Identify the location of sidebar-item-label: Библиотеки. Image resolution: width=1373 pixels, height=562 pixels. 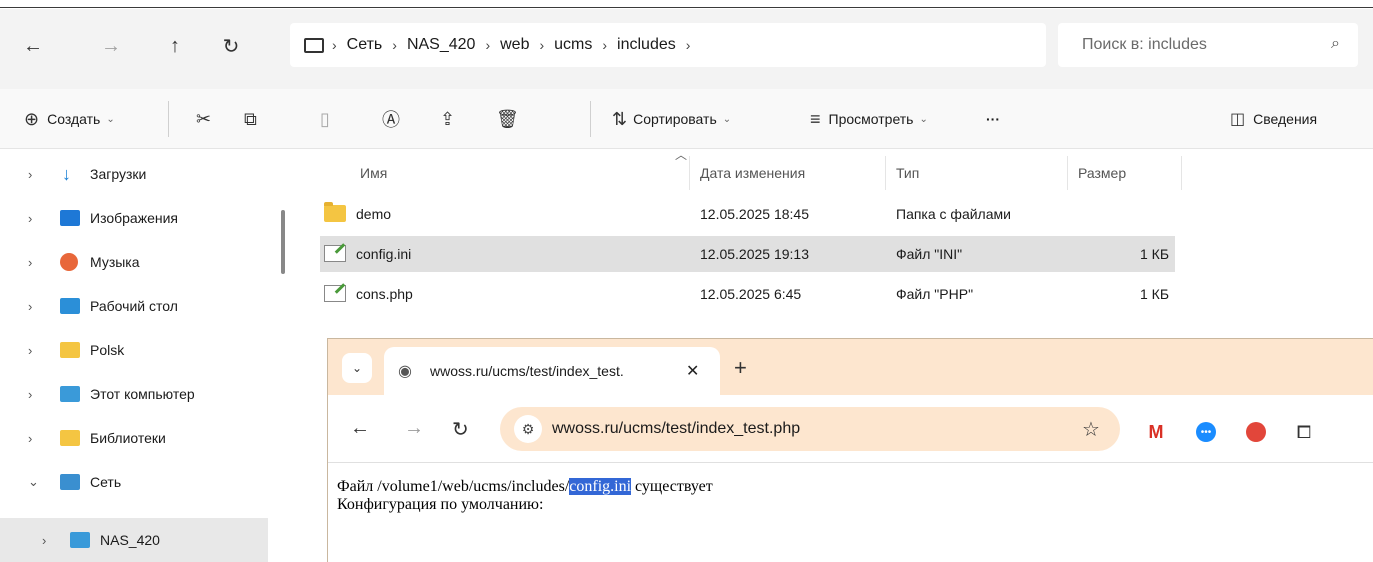
(128, 438).